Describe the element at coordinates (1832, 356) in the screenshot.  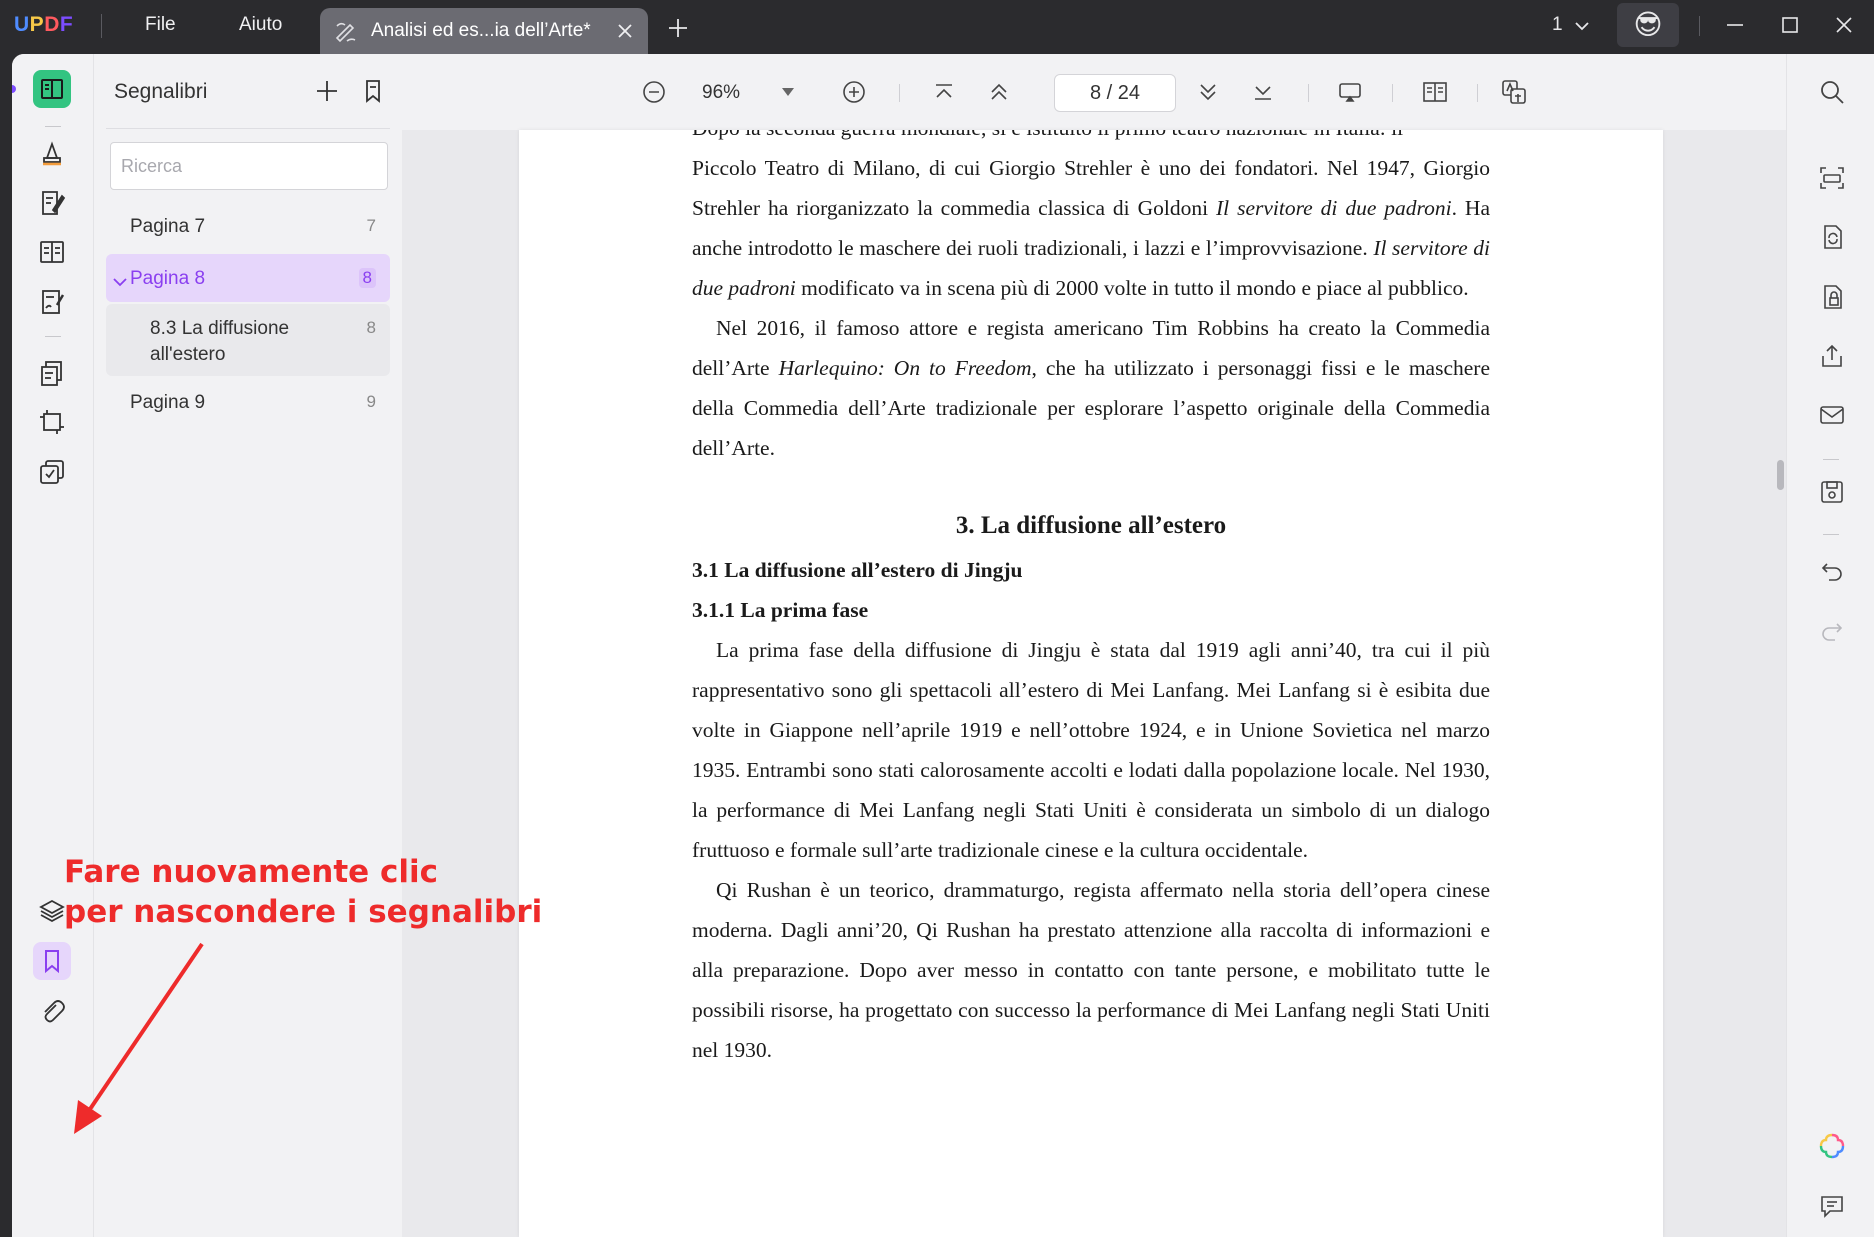
I see `share-icon` at that location.